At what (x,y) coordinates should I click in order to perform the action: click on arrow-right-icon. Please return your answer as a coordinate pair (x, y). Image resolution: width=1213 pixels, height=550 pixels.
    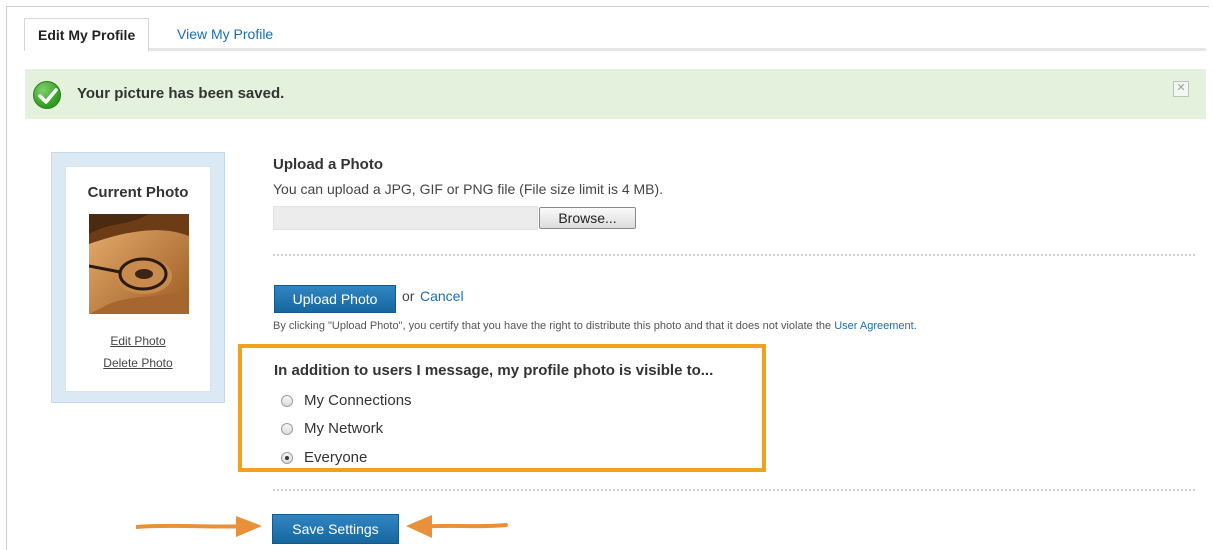
    Looking at the image, I should click on (199, 526).